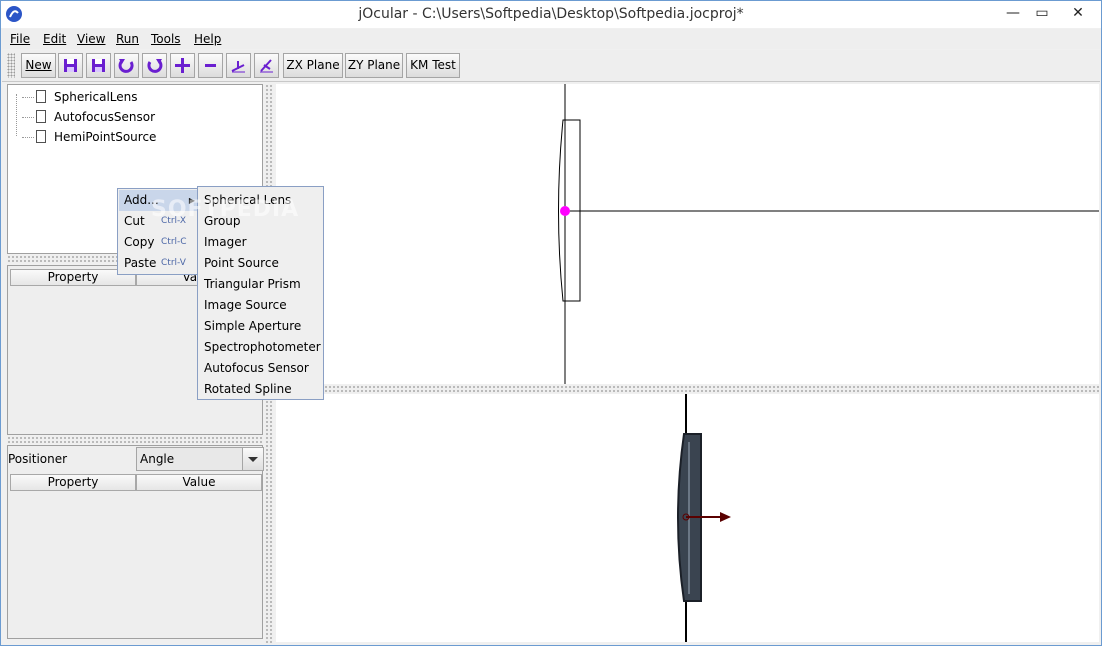 This screenshot has height=646, width=1102. I want to click on submenu-item-autofocus-sensor: Autofocus Sensor, so click(260, 368).